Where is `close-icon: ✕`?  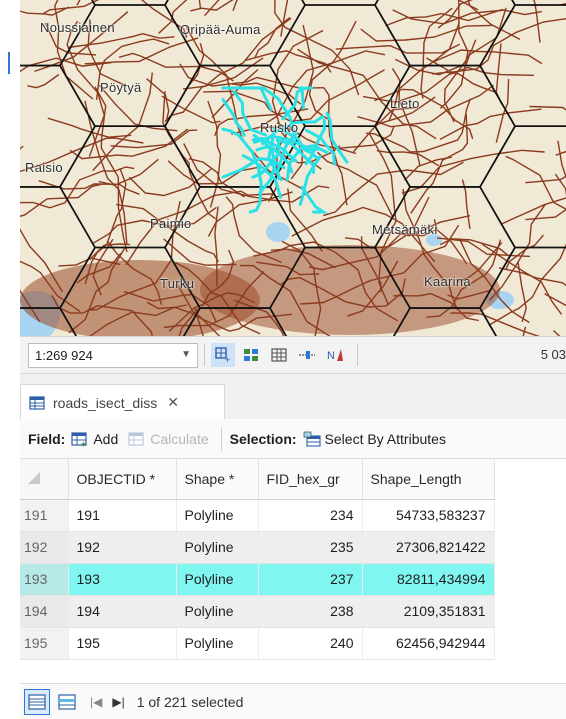 close-icon: ✕ is located at coordinates (173, 402).